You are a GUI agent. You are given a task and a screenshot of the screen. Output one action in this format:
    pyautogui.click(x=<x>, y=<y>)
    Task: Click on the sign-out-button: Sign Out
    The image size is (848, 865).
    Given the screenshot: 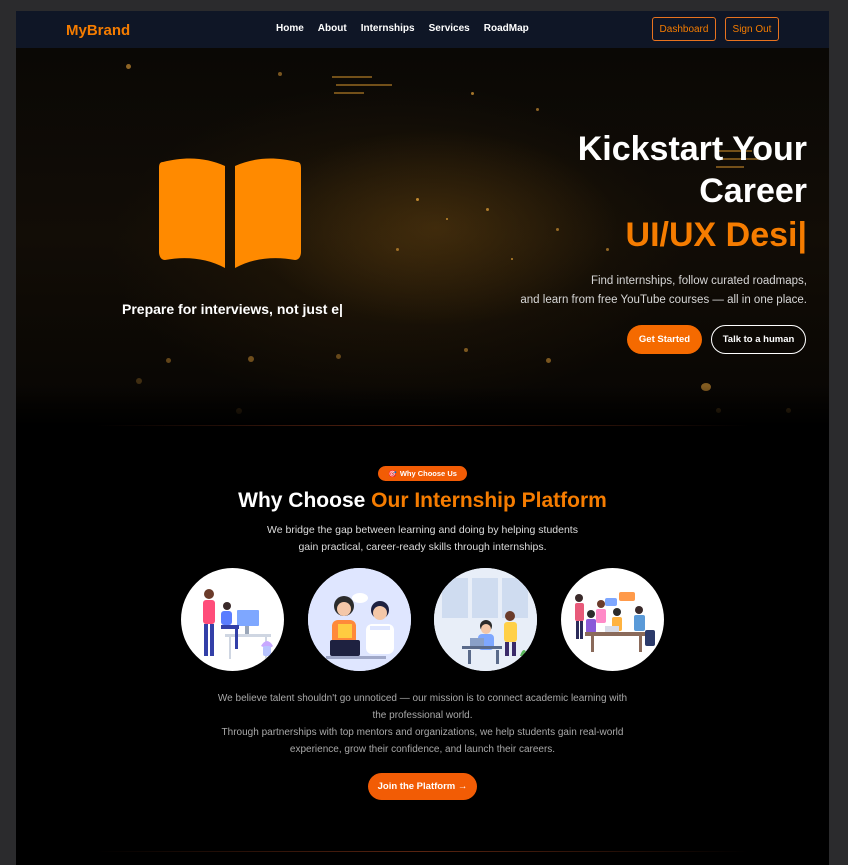 What is the action you would take?
    pyautogui.click(x=752, y=29)
    